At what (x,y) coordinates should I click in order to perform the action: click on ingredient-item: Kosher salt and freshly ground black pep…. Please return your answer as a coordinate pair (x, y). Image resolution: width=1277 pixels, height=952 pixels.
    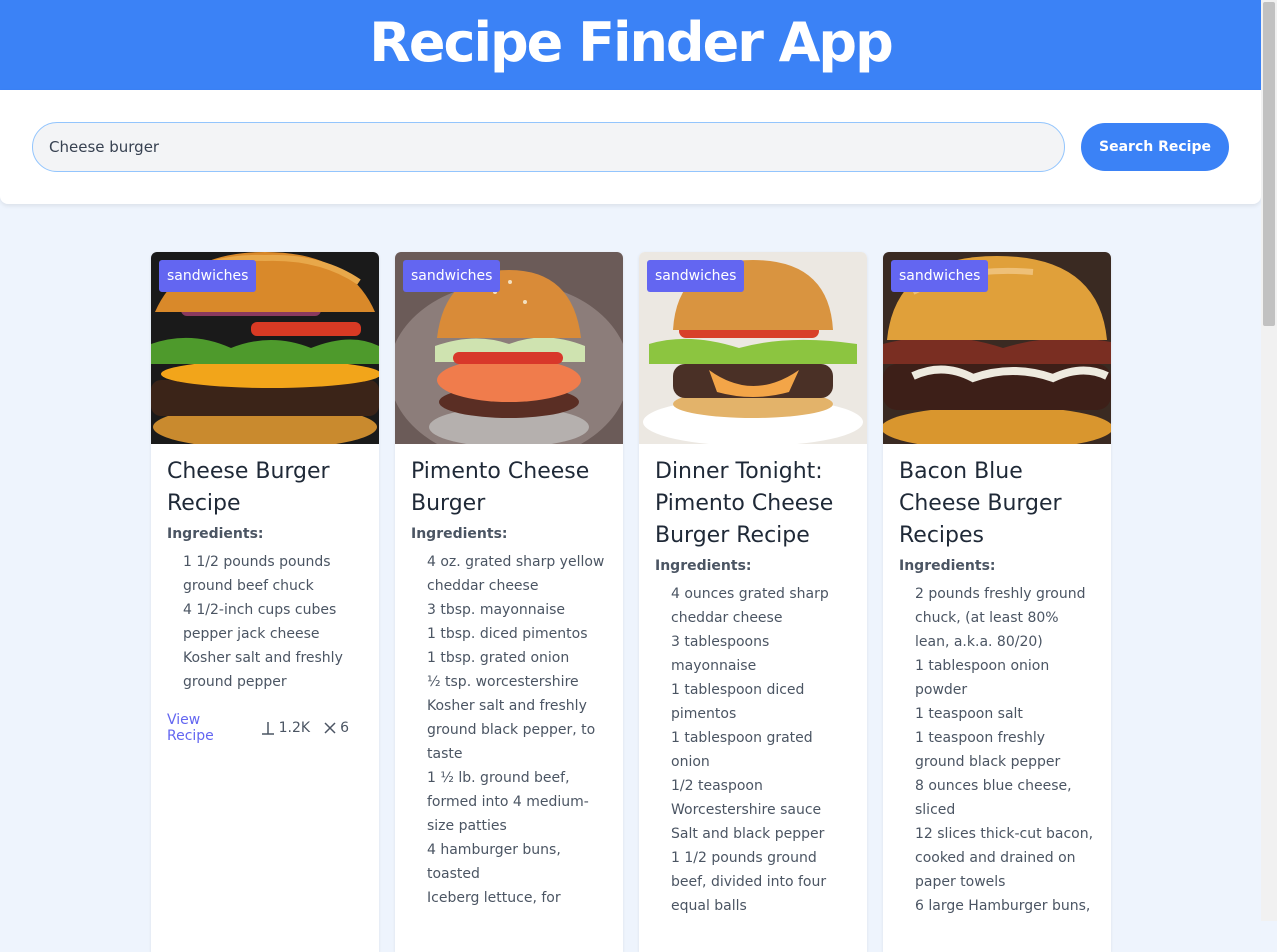
    Looking at the image, I should click on (511, 730).